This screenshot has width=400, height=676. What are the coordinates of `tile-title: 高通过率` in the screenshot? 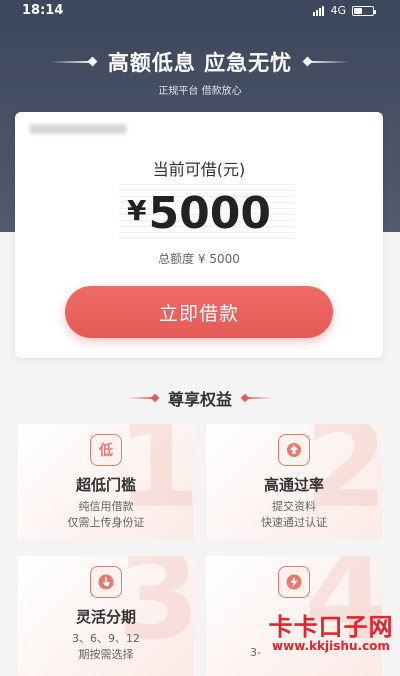 It's located at (293, 485).